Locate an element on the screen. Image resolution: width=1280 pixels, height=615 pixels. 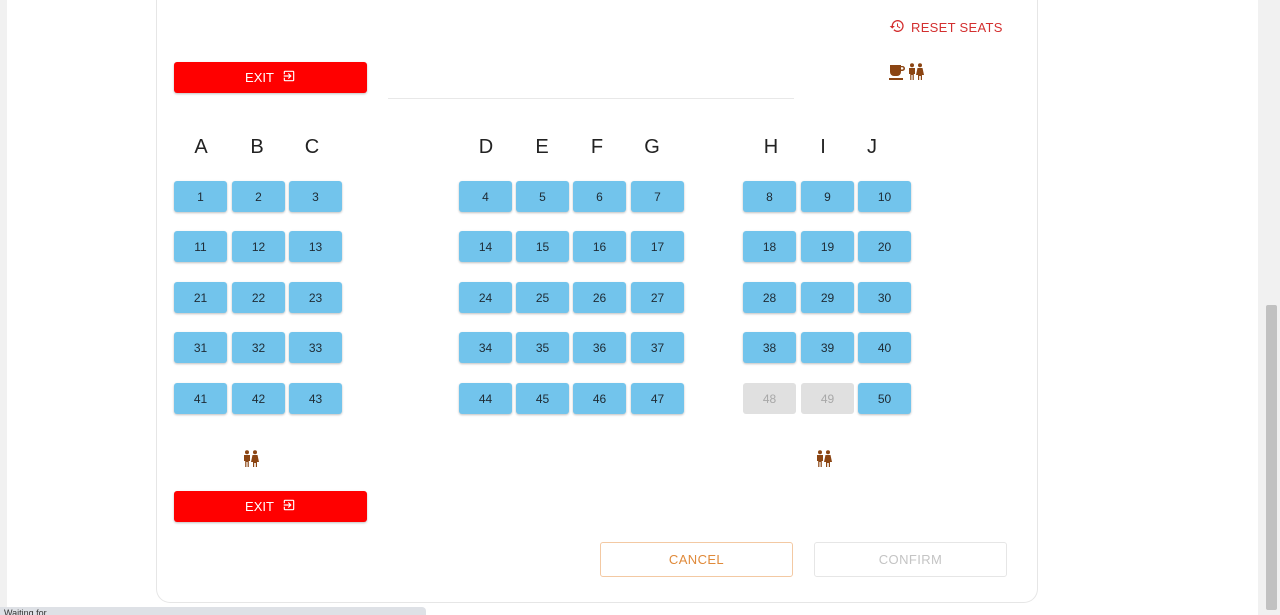
seat-29: 29 is located at coordinates (827, 297).